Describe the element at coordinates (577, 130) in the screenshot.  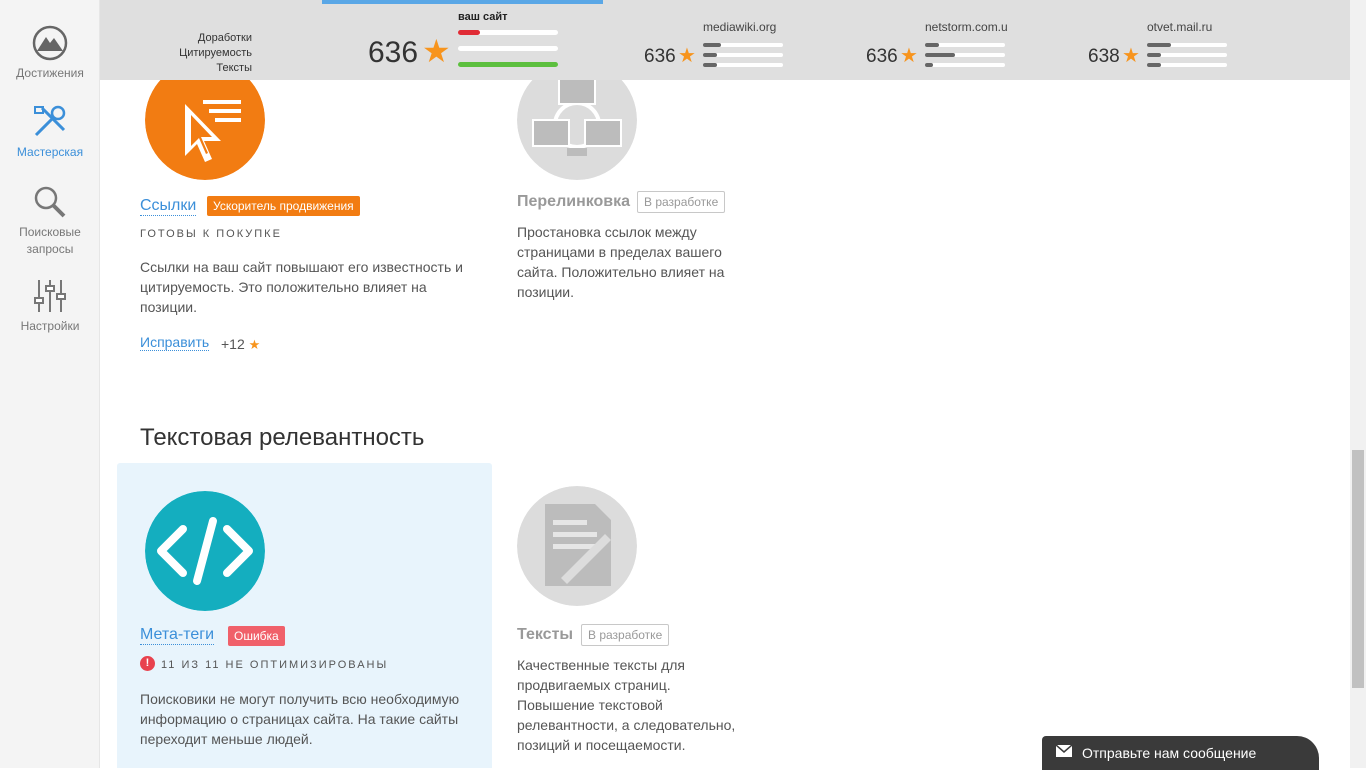
I see `network-icon` at that location.